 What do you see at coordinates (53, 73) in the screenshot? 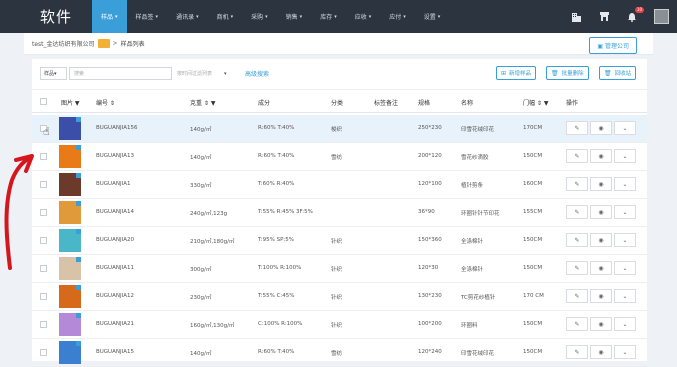
I see `type-select: 样品 ▾` at bounding box center [53, 73].